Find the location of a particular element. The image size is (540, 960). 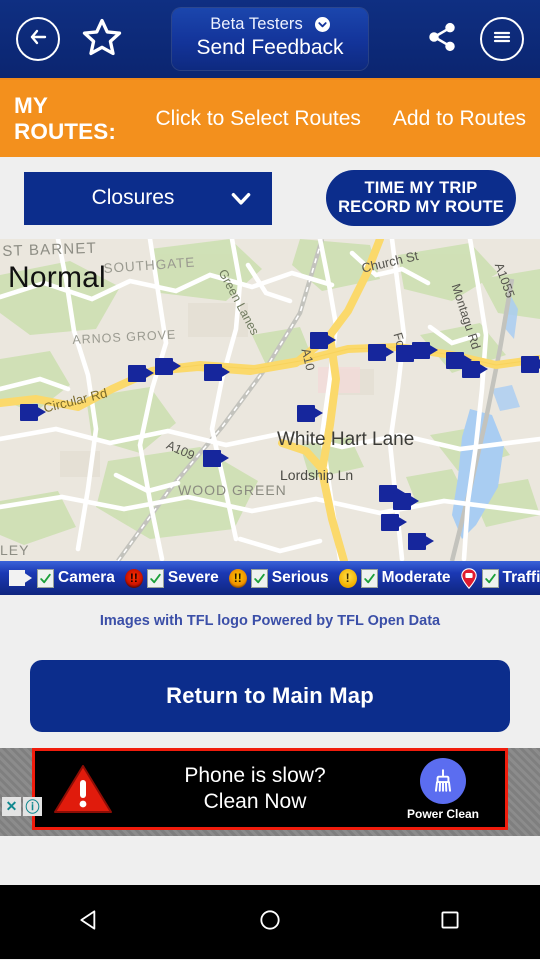

time-my-trip-button: TIME MY TRIP RECORD MY ROUTE is located at coordinates (421, 198).